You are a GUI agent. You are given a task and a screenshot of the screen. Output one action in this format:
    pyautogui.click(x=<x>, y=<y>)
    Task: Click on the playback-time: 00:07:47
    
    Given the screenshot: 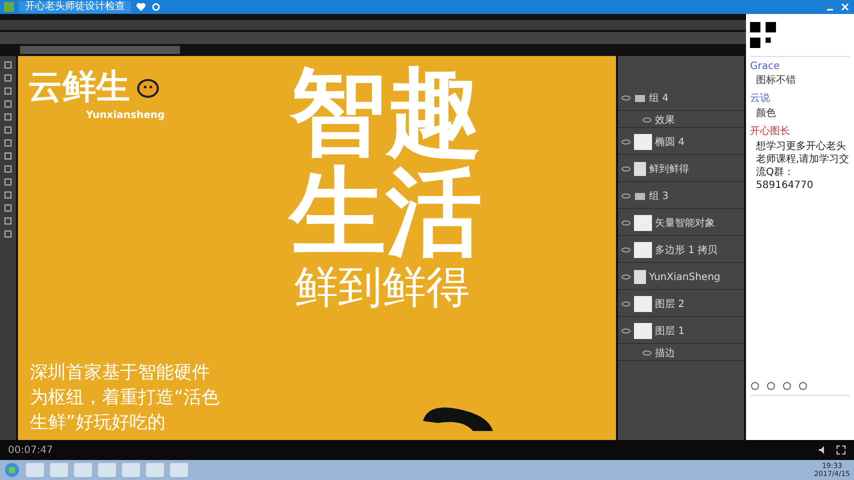 What is the action you would take?
    pyautogui.click(x=30, y=450)
    